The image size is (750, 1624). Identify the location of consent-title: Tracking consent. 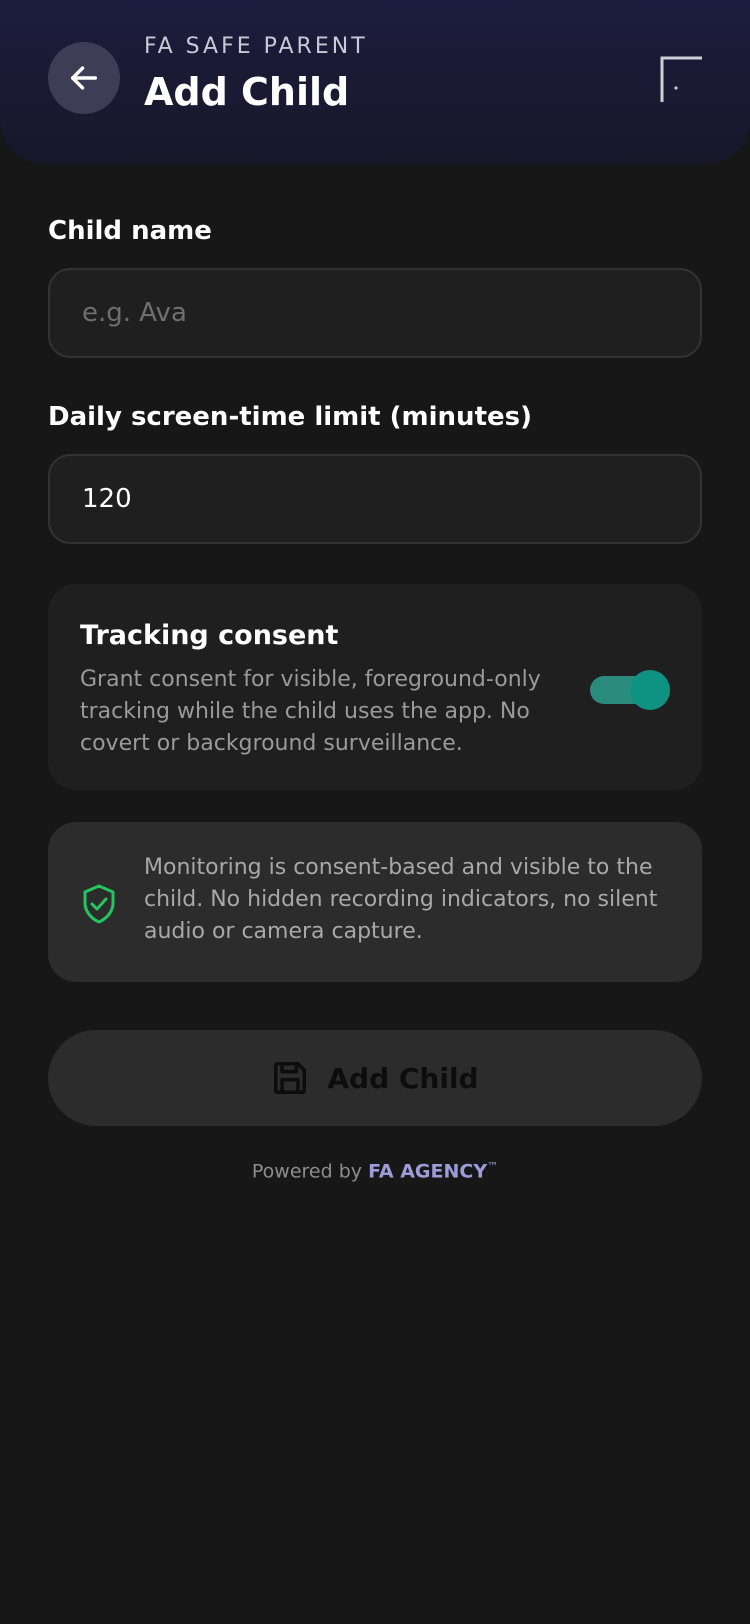
(209, 635).